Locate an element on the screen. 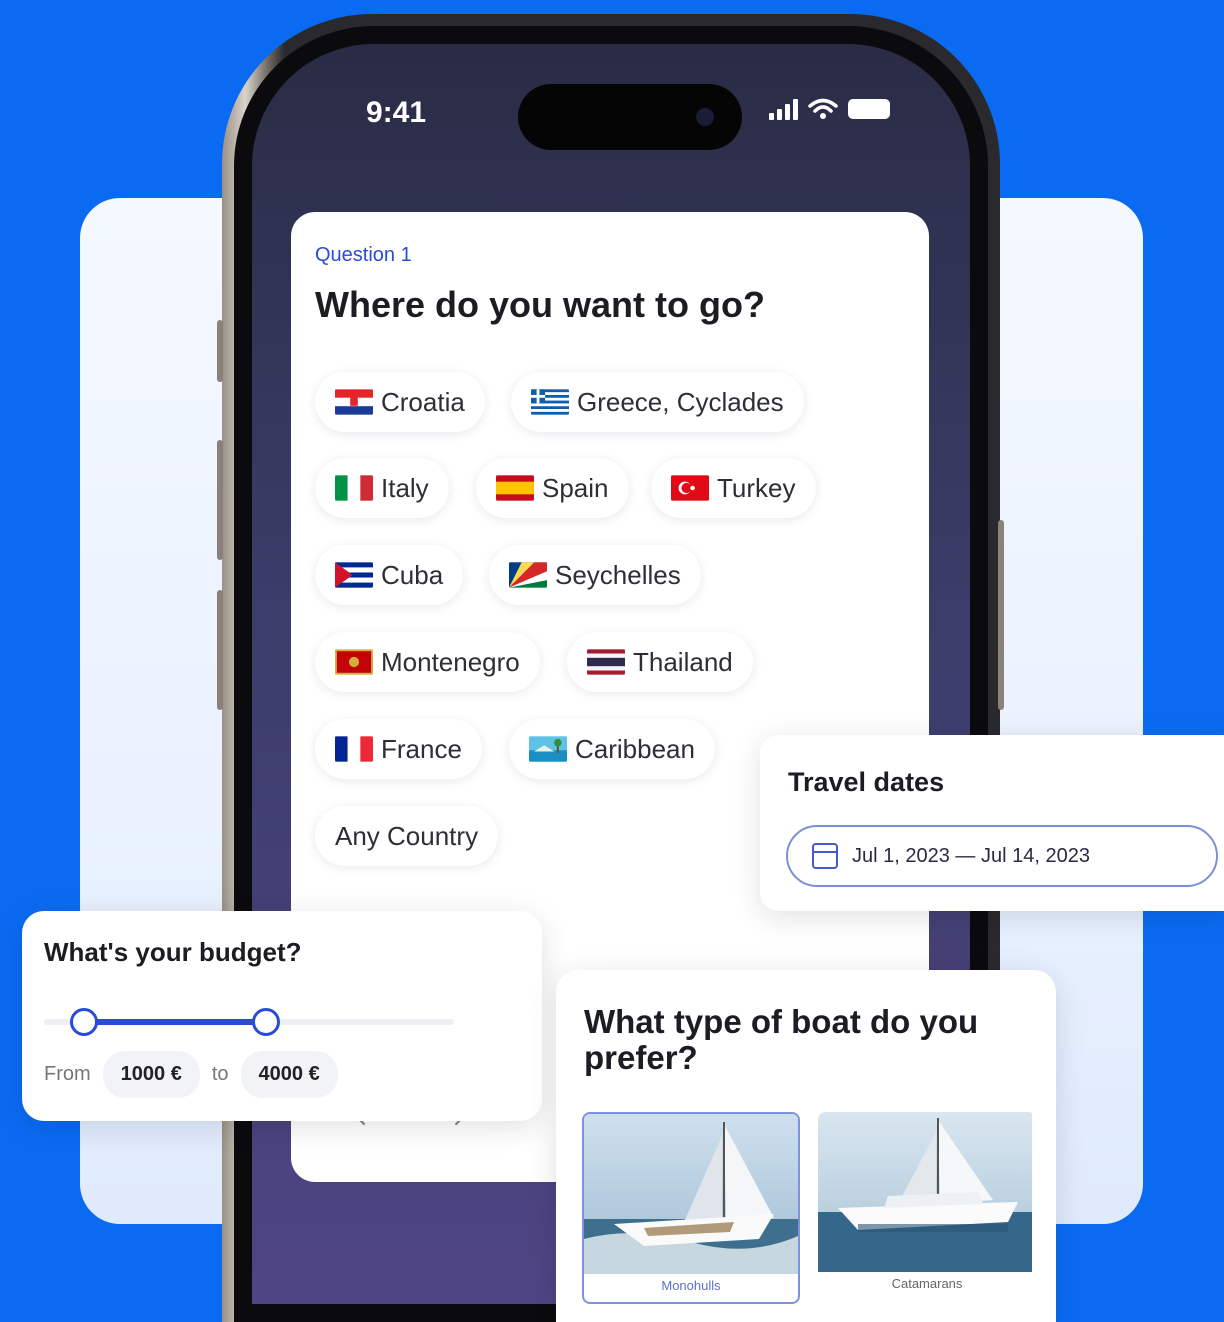 Image resolution: width=1224 pixels, height=1322 pixels. italy-flag-icon is located at coordinates (354, 488).